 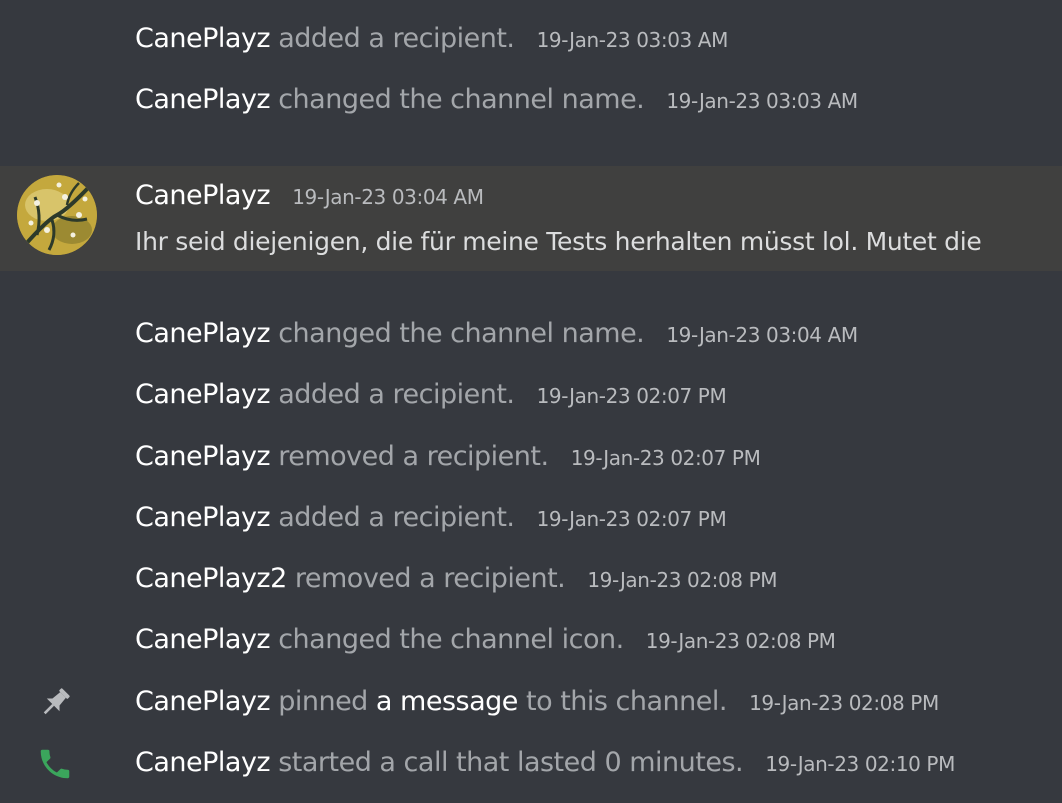 I want to click on pinned-message-link: a message, so click(x=447, y=701).